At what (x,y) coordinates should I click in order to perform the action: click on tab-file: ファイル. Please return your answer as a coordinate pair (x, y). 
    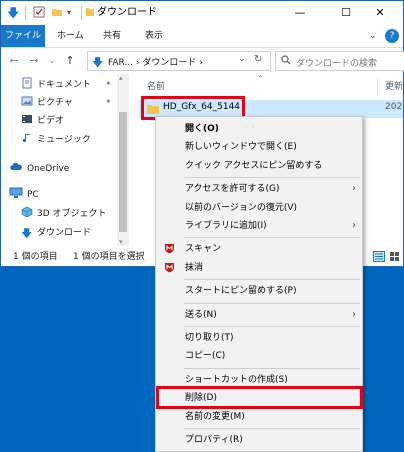
    Looking at the image, I should click on (23, 36).